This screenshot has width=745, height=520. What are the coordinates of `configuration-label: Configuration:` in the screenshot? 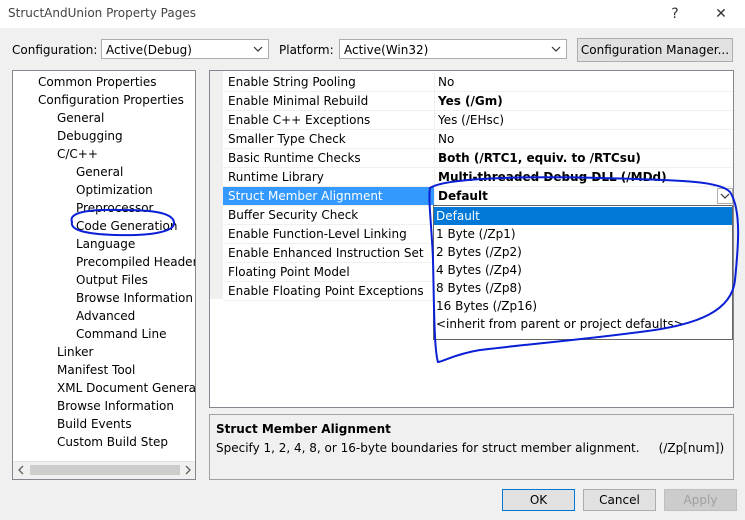 It's located at (55, 50).